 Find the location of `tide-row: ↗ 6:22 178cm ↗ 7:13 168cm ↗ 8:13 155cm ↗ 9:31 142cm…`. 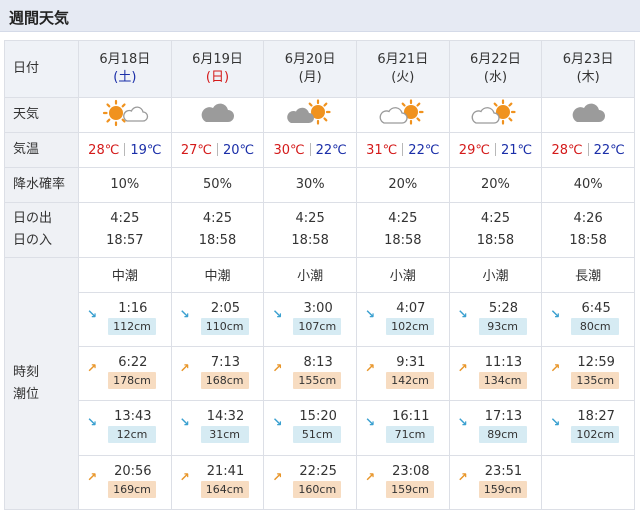

tide-row: ↗ 6:22 178cm ↗ 7:13 168cm ↗ 8:13 155cm ↗ 9:31 142cm… is located at coordinates (320, 374).